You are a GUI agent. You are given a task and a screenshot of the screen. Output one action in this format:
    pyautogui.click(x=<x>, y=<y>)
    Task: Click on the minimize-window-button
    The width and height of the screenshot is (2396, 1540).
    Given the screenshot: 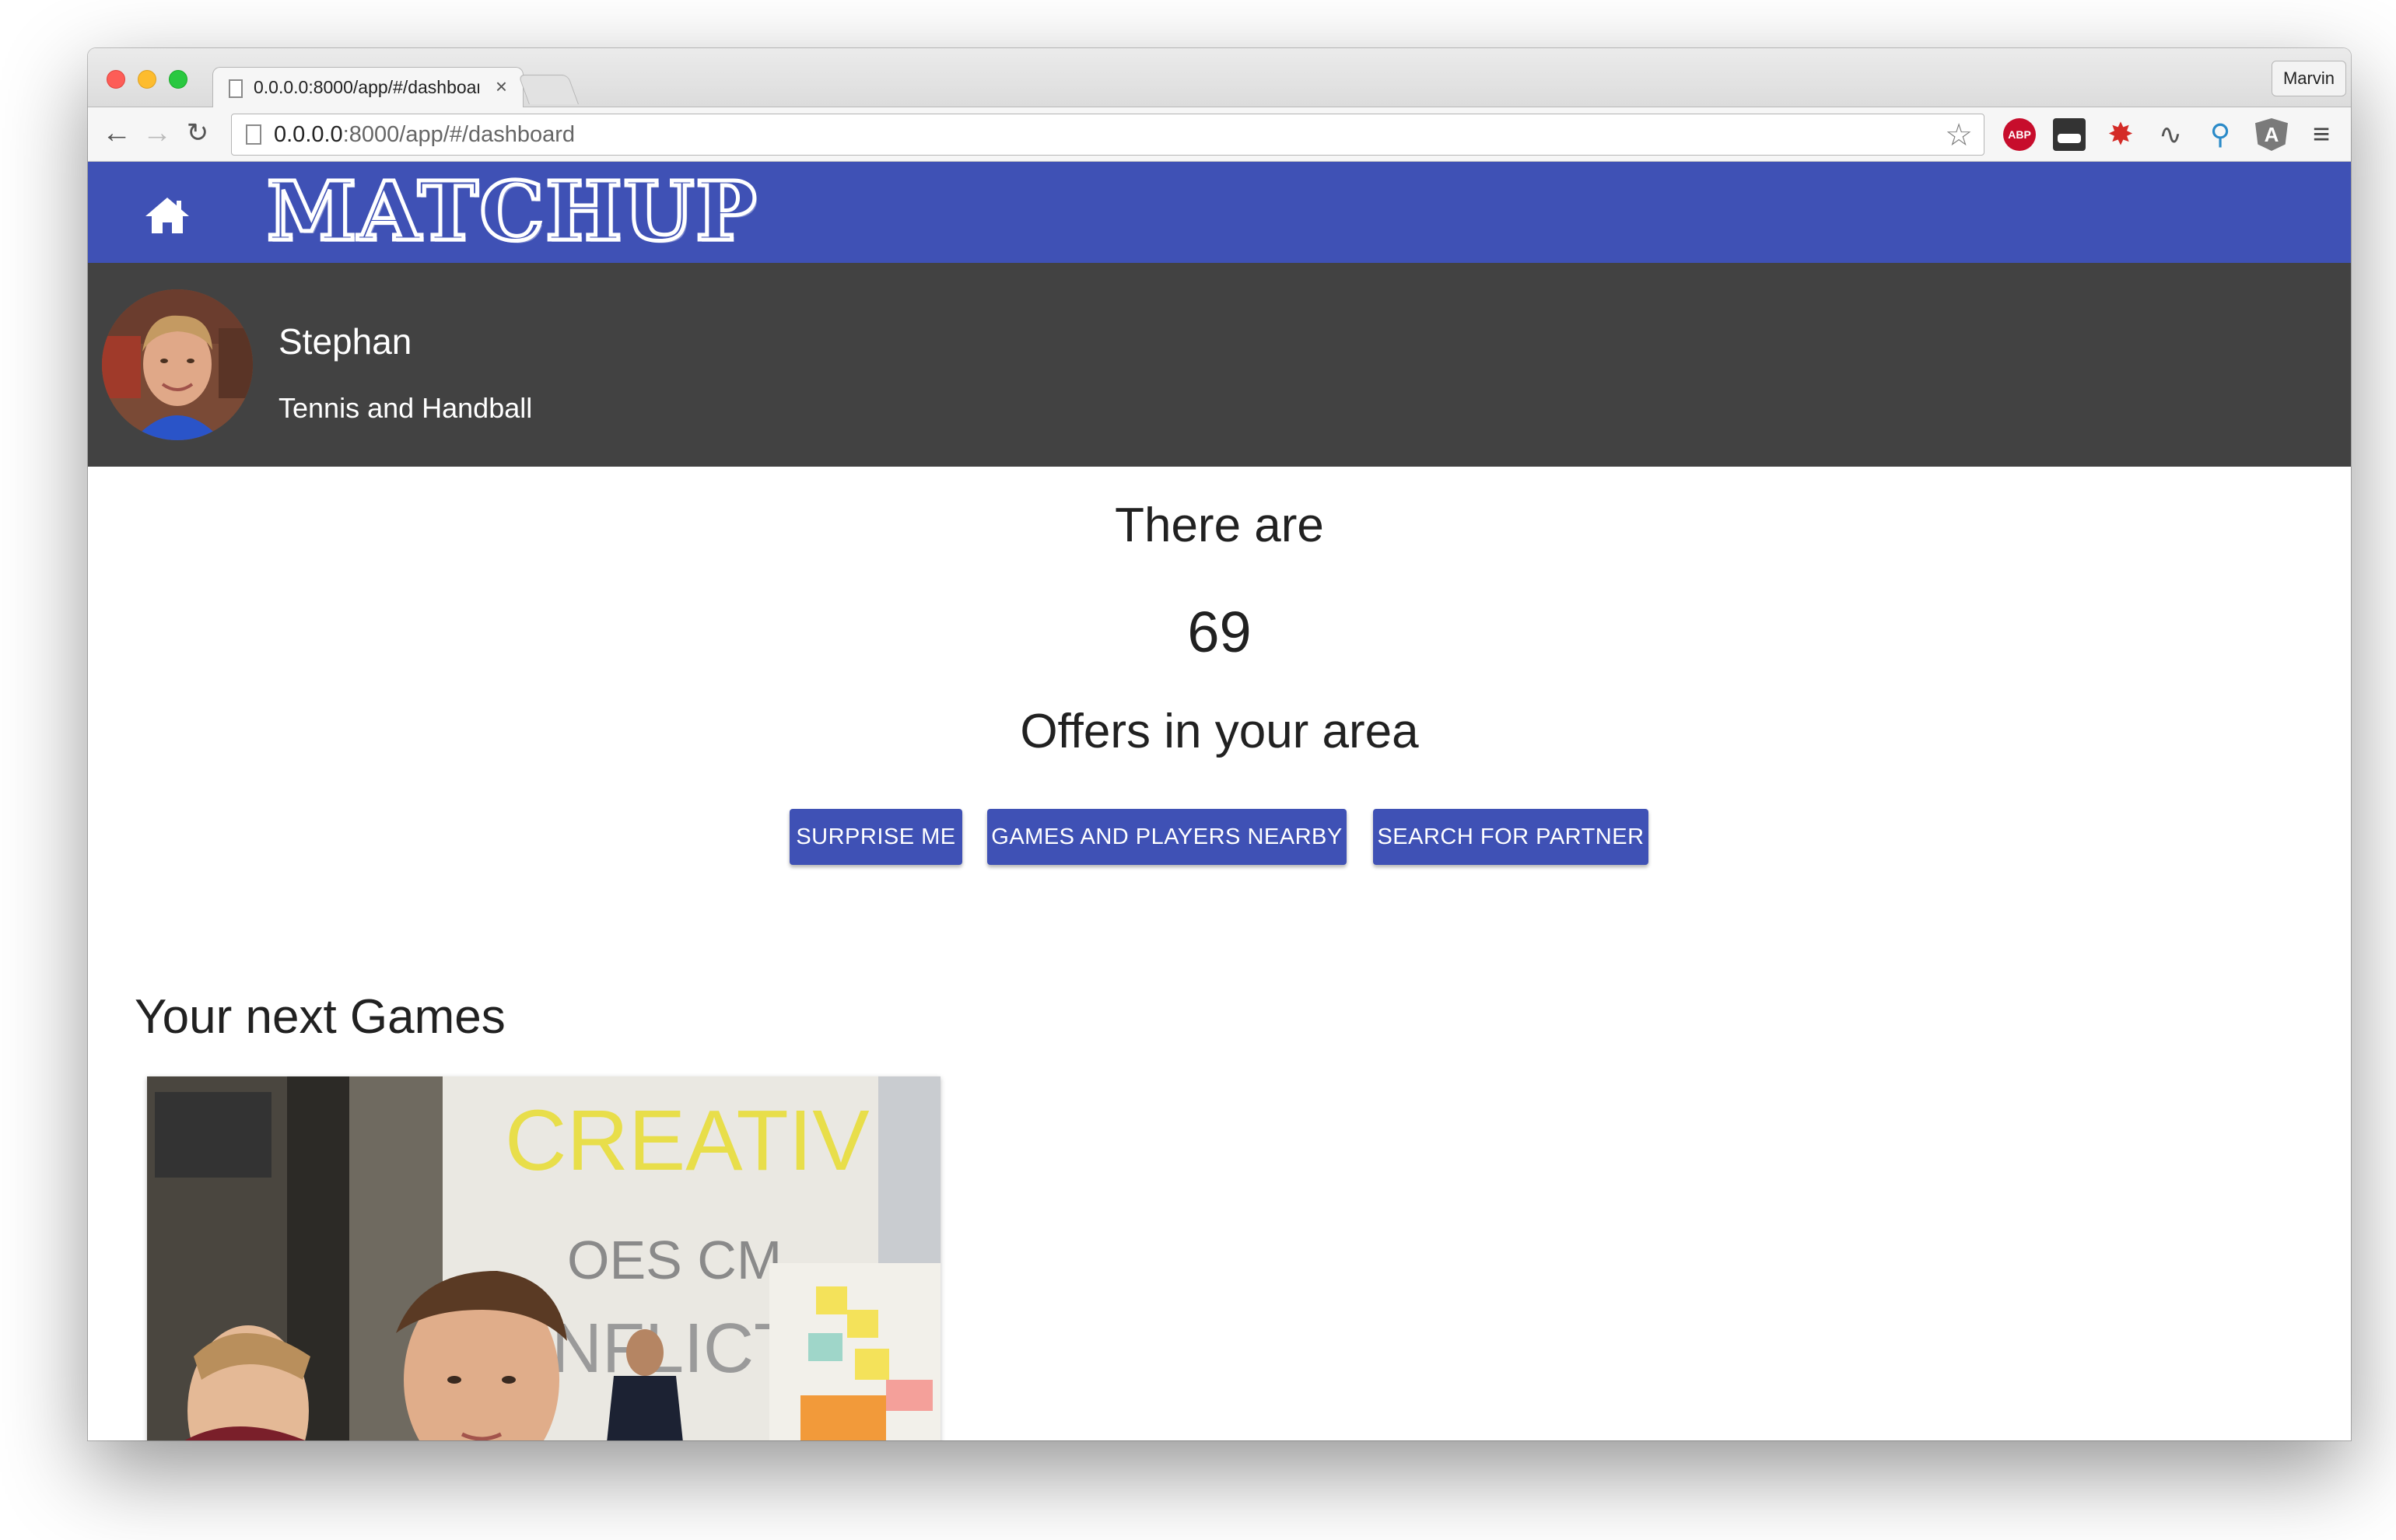 What is the action you would take?
    pyautogui.click(x=147, y=80)
    